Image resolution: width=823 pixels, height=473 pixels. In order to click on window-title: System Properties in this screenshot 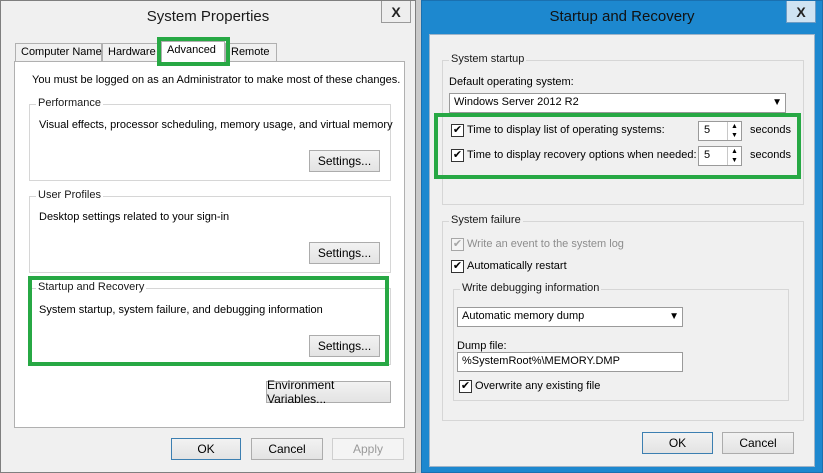, I will do `click(208, 16)`.